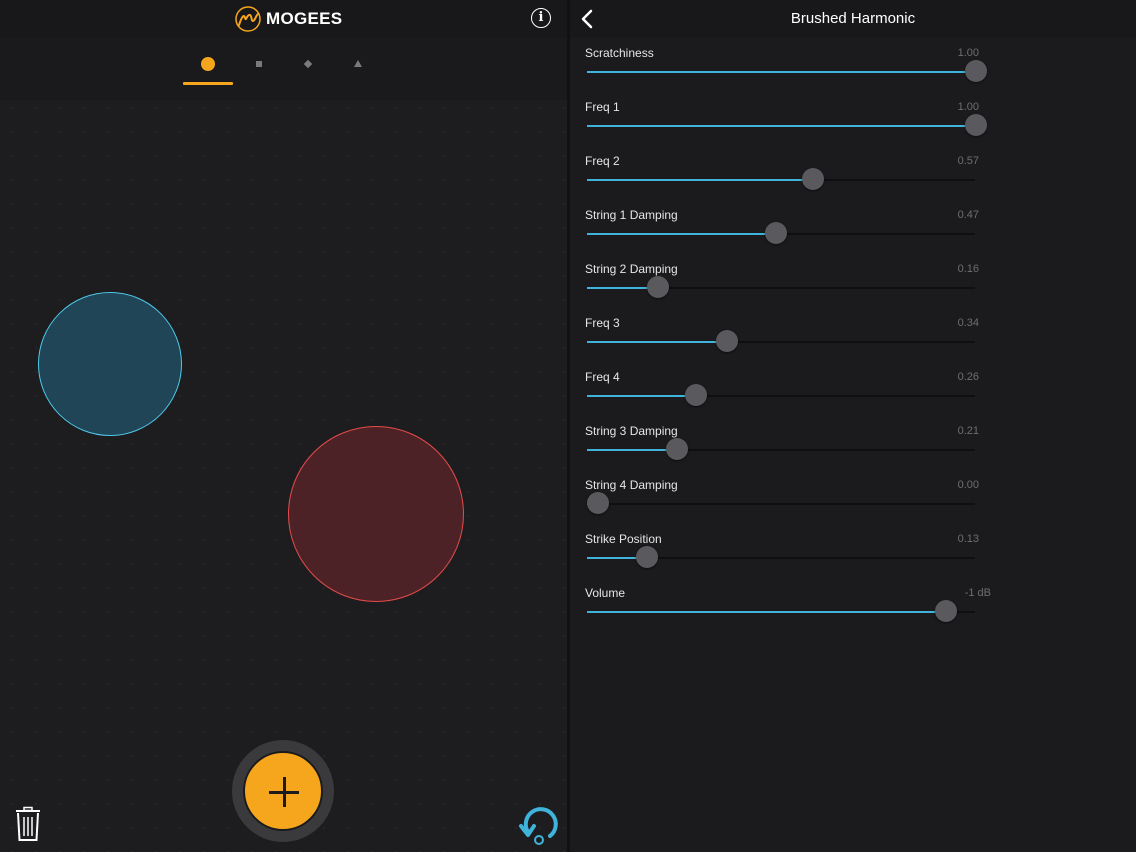 This screenshot has height=852, width=1136. I want to click on plus-icon-vertical, so click(284, 792).